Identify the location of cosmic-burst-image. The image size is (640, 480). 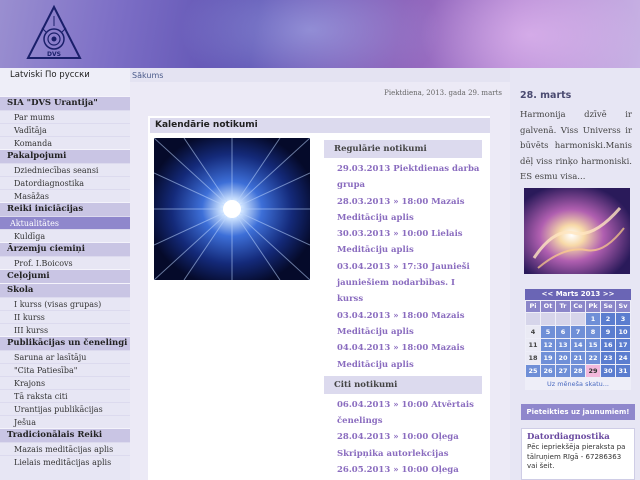
(232, 209).